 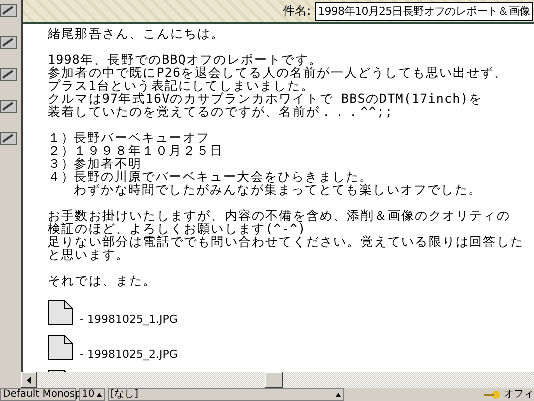 I want to click on left-arrow-icon, so click(x=29, y=380).